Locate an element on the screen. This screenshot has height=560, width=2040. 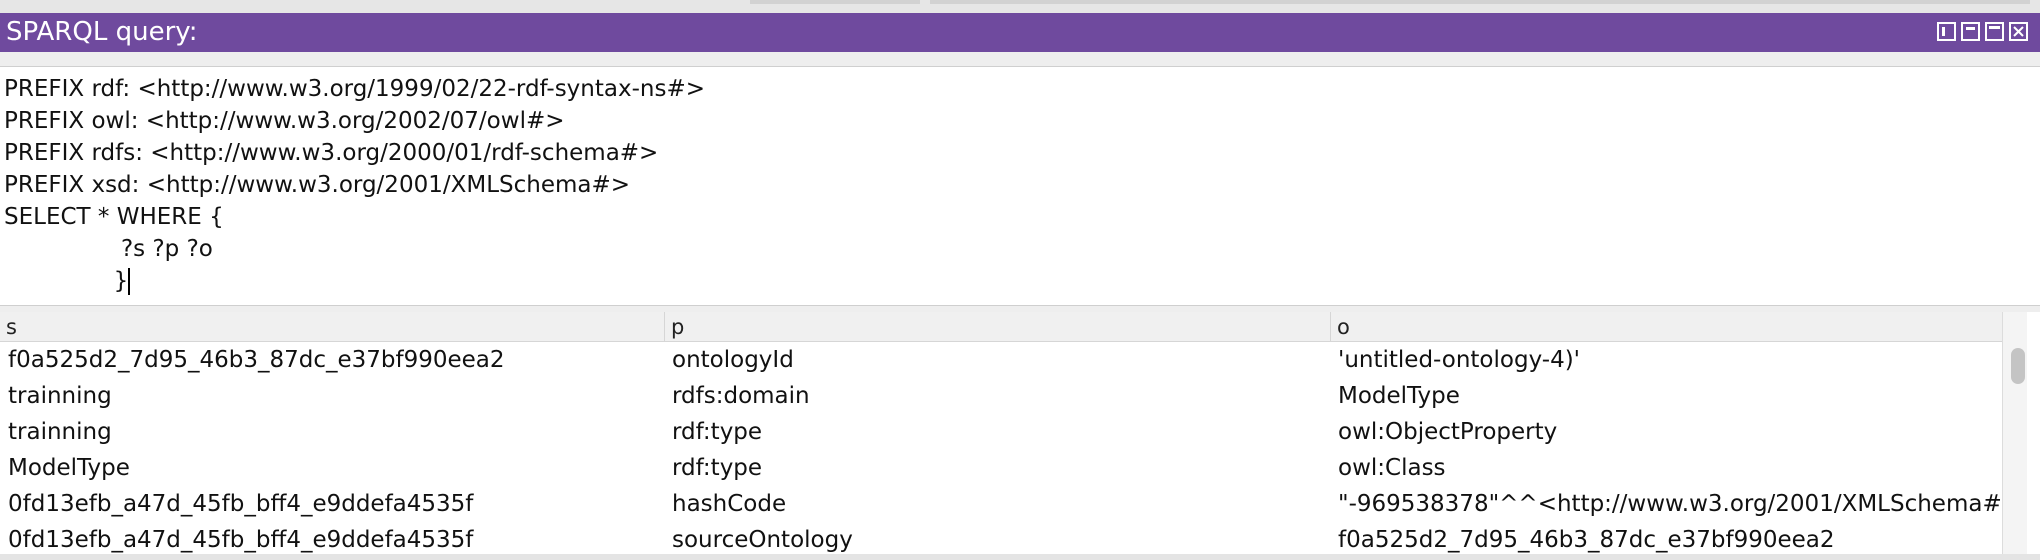
table-header: s p o is located at coordinates (1001, 327).